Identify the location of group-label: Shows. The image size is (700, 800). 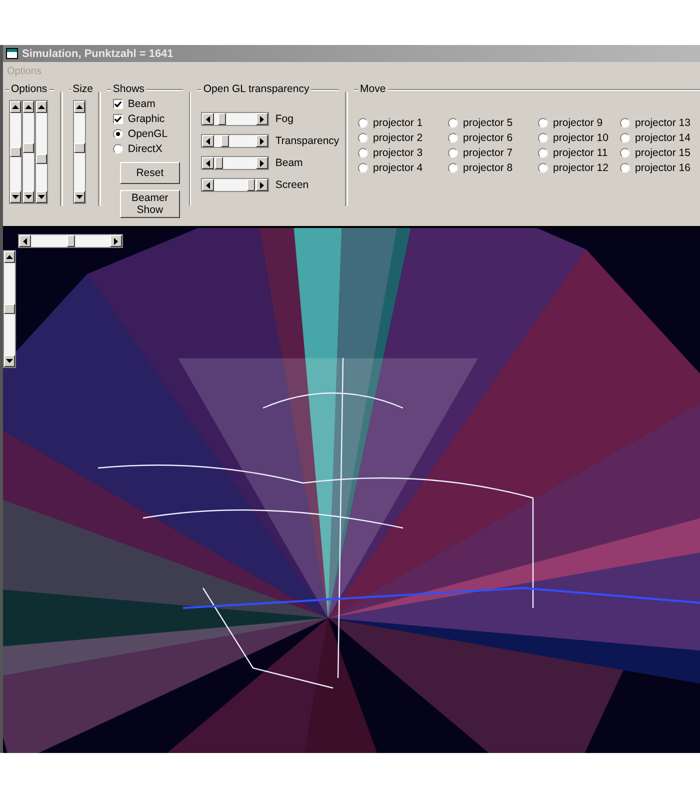
(128, 89).